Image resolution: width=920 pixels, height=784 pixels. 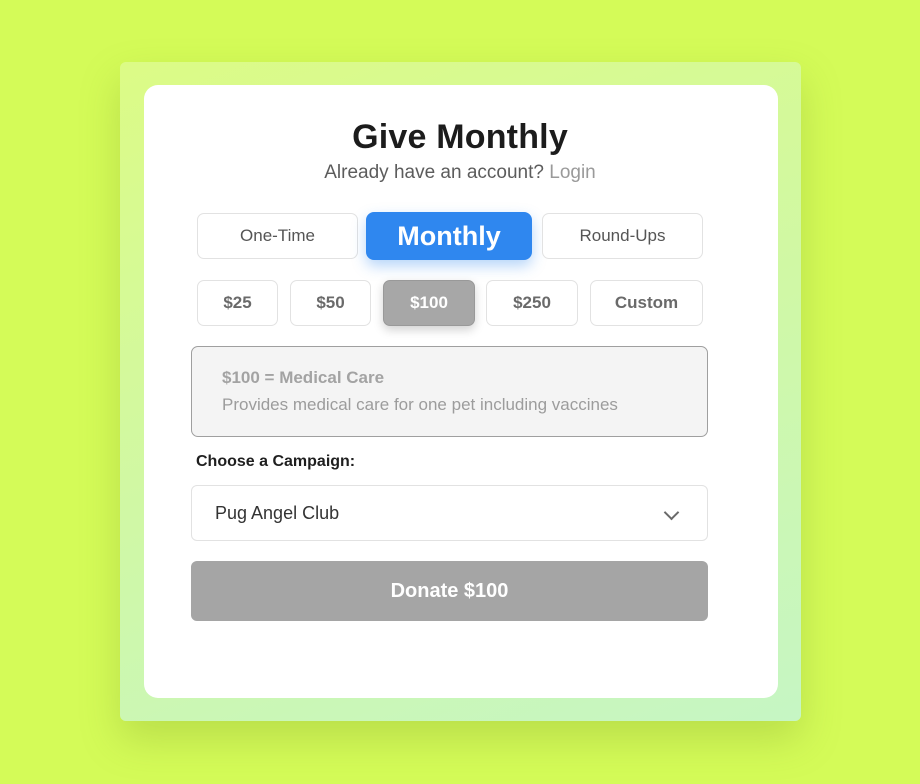 What do you see at coordinates (429, 303) in the screenshot?
I see `amount-100-button: $100` at bounding box center [429, 303].